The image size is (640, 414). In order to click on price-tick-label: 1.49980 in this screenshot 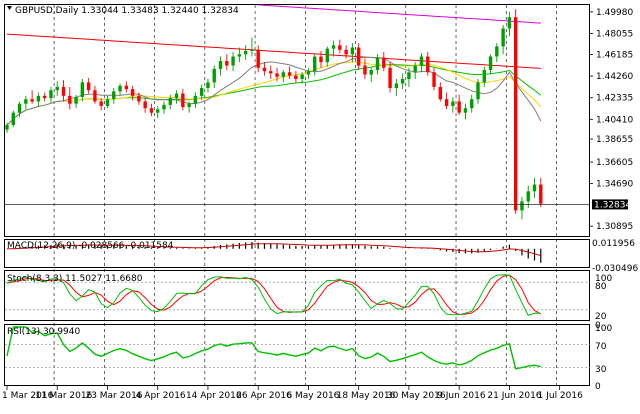, I will do `click(614, 13)`.